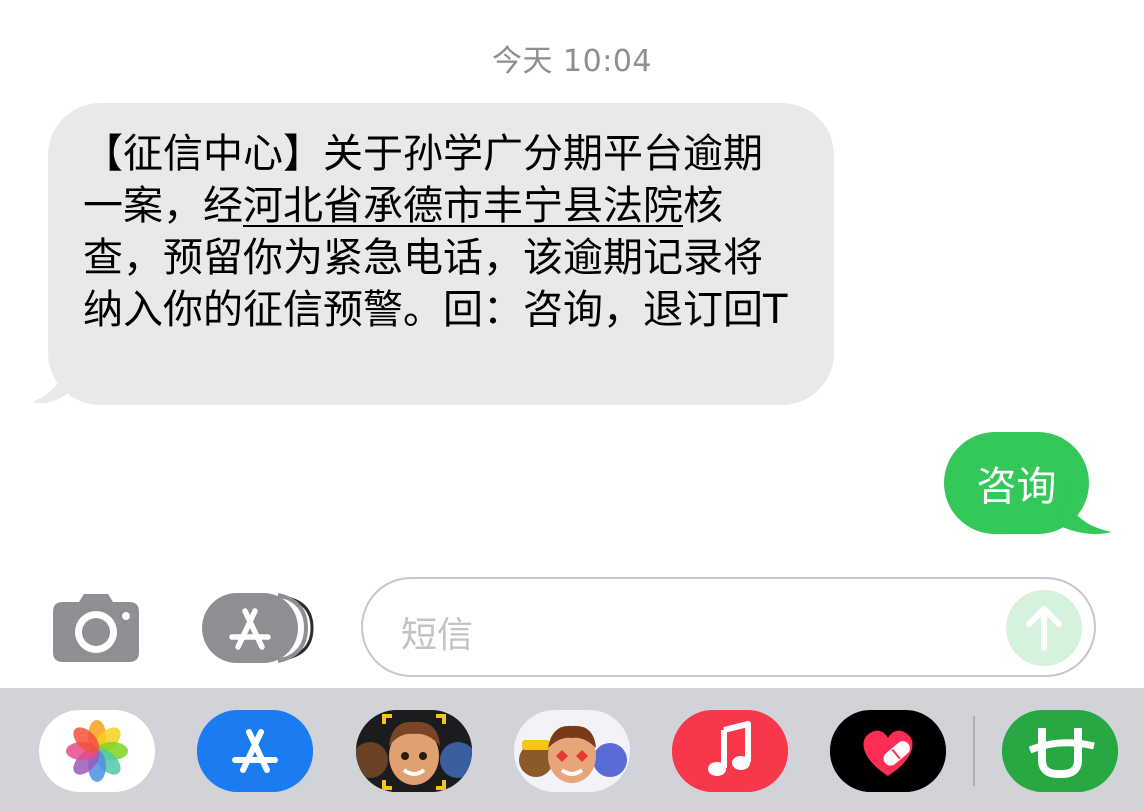 The height and width of the screenshot is (811, 1144). Describe the element at coordinates (53, 377) in the screenshot. I see `incoming-bubble-tail` at that location.